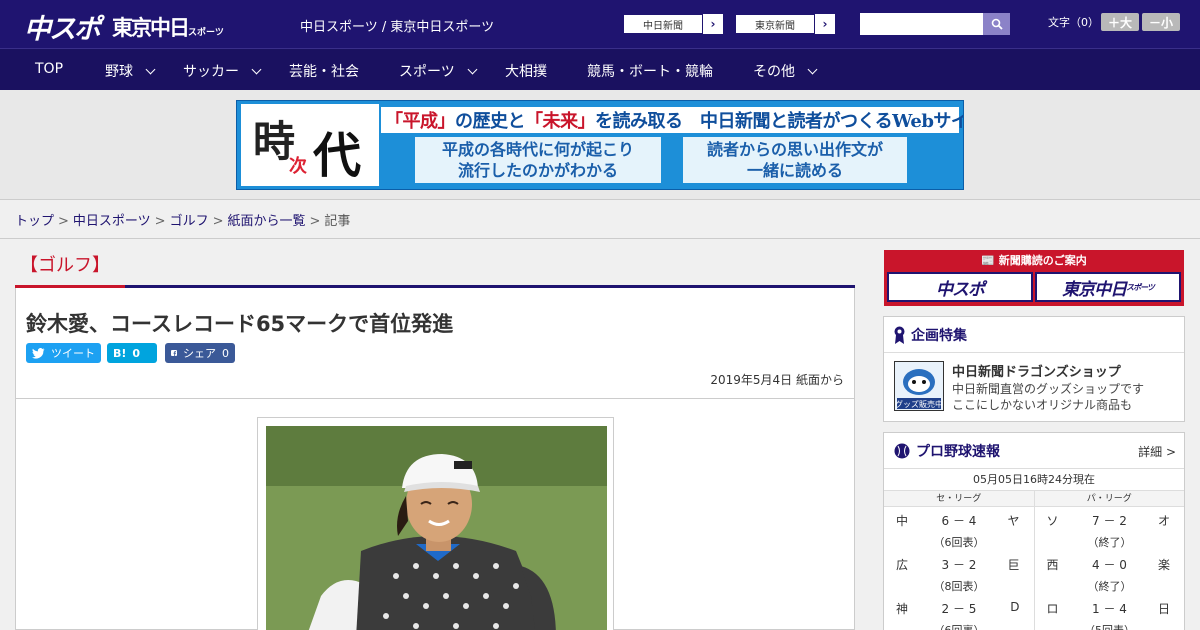 This screenshot has height=630, width=1200. What do you see at coordinates (919, 404) in the screenshot?
I see `goods-sale-badge: グッズ販売中` at bounding box center [919, 404].